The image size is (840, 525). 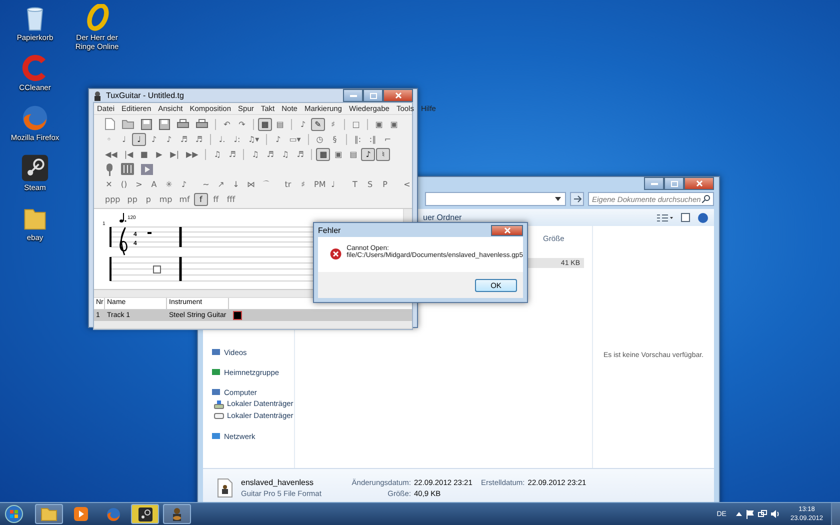 What do you see at coordinates (128, 154) in the screenshot?
I see `toolbar-button: |◀` at bounding box center [128, 154].